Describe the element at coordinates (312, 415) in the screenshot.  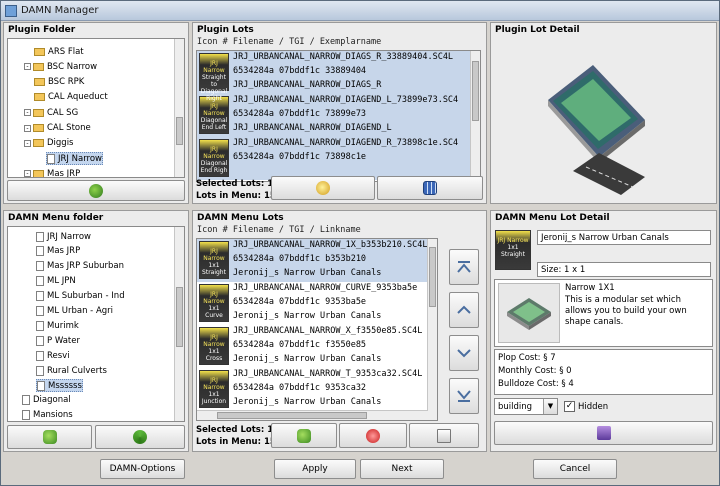
I see `menu-lots-hscroll` at that location.